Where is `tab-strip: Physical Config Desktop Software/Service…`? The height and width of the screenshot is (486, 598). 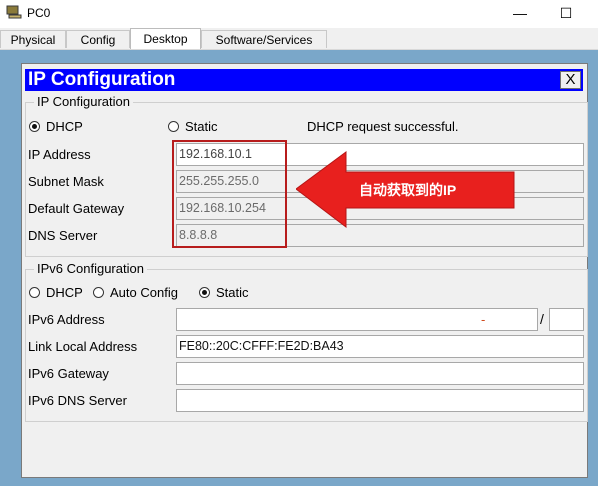
tab-strip: Physical Config Desktop Software/Service… is located at coordinates (299, 39).